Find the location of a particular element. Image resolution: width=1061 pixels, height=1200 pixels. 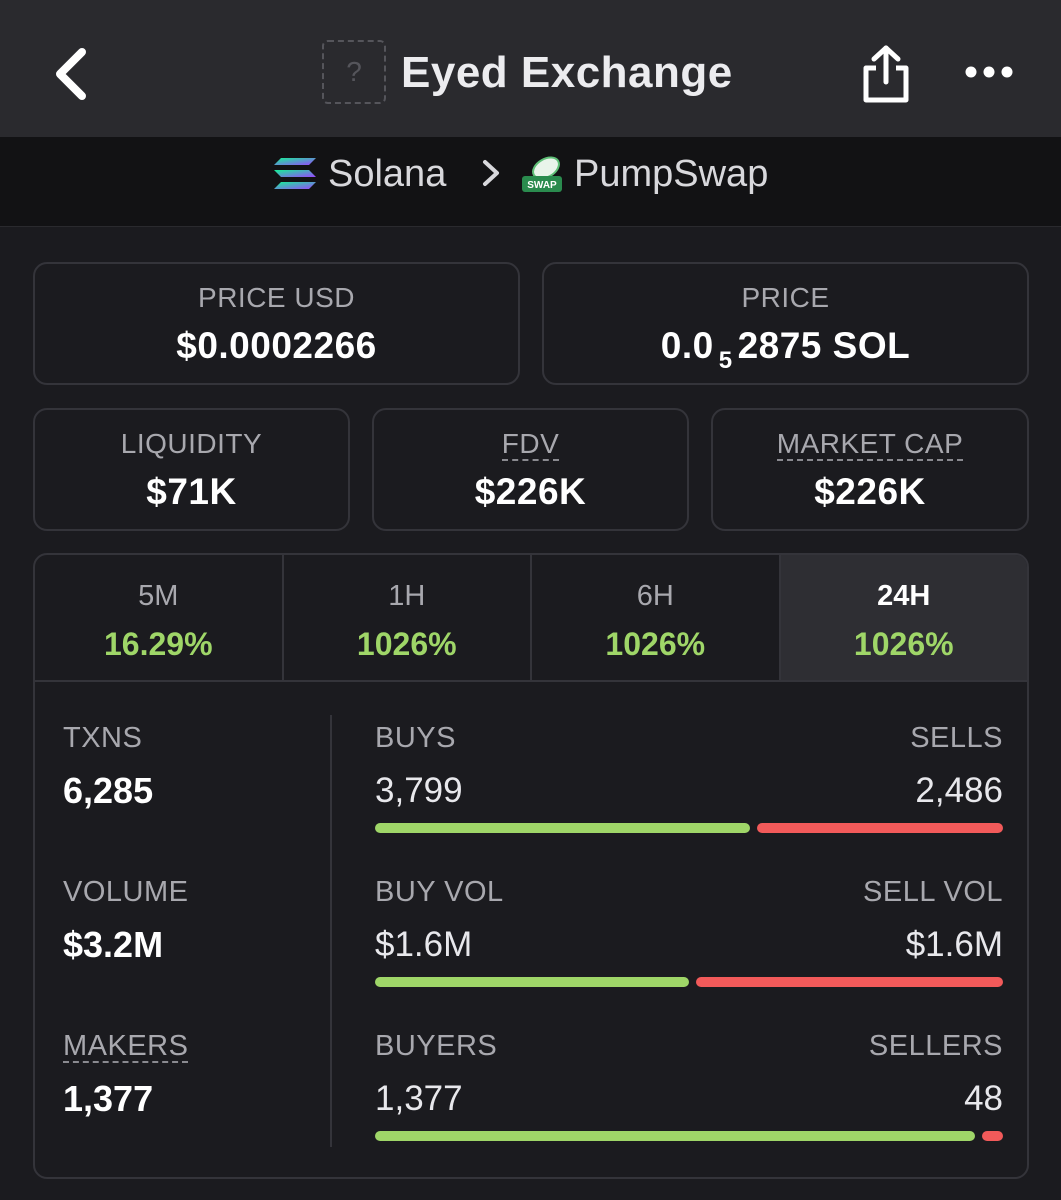

breadcrumb-chain: Solana is located at coordinates (359, 174).